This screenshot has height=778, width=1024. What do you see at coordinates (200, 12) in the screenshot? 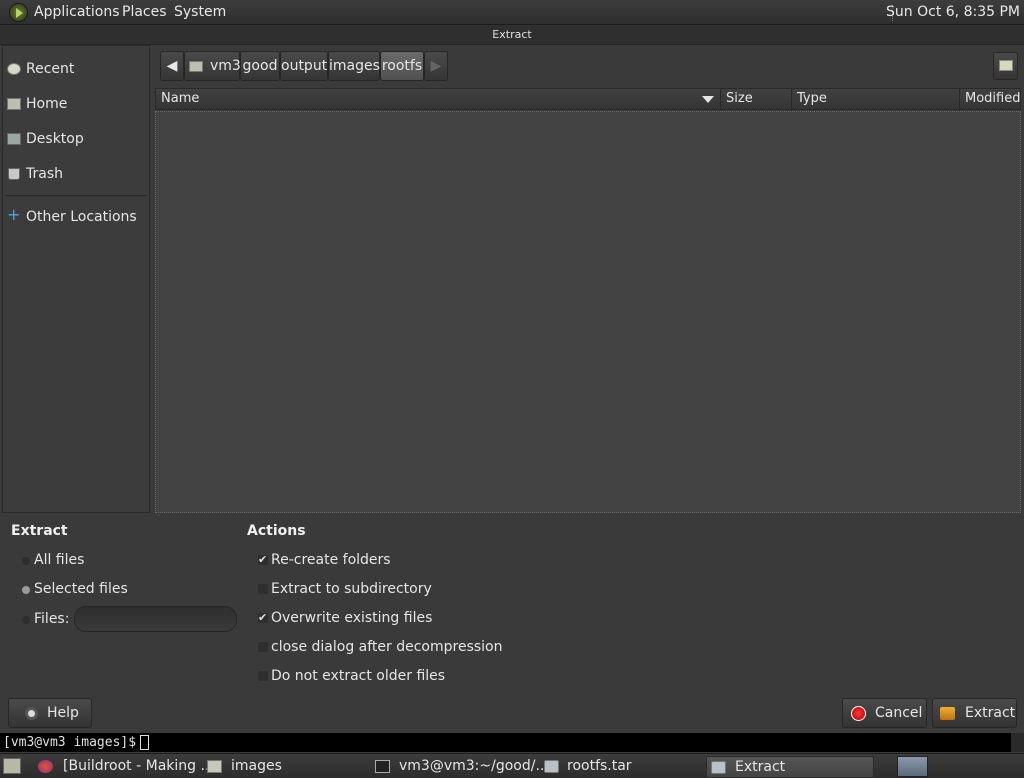
I see `menu-system: System` at bounding box center [200, 12].